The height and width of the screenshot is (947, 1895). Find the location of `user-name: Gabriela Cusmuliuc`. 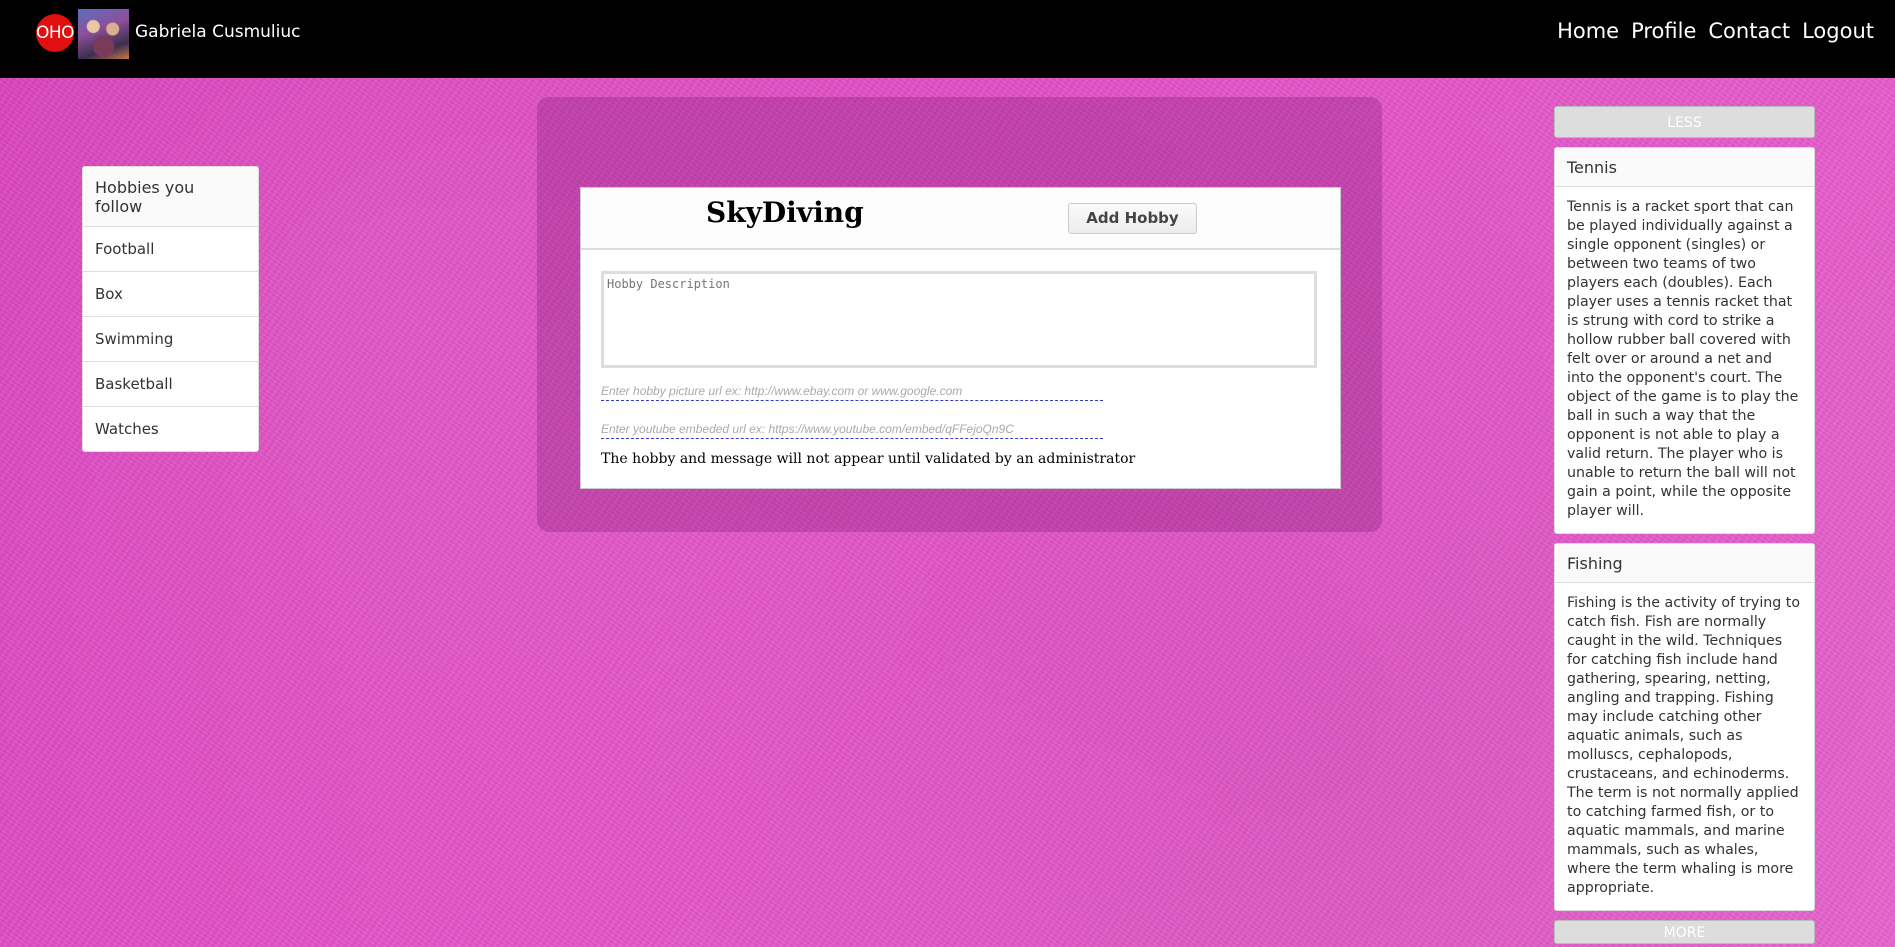

user-name: Gabriela Cusmuliuc is located at coordinates (218, 32).